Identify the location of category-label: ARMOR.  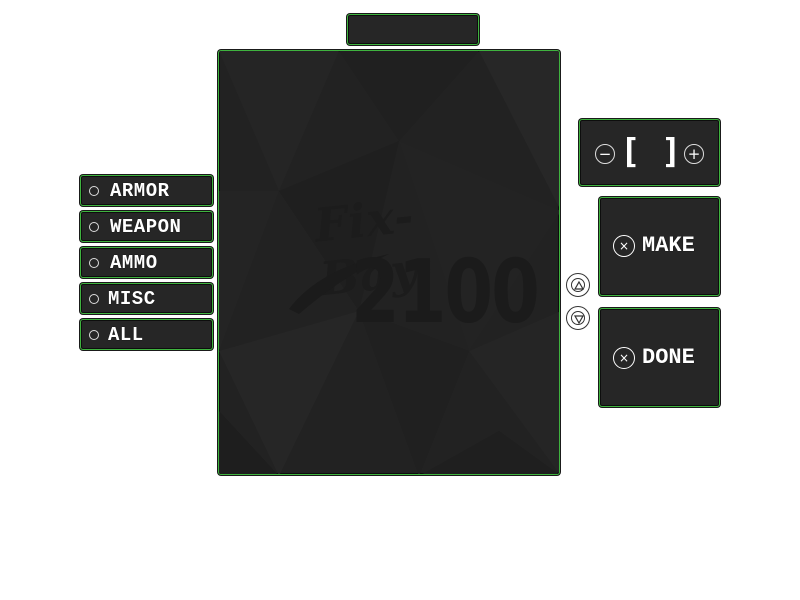
(140, 190).